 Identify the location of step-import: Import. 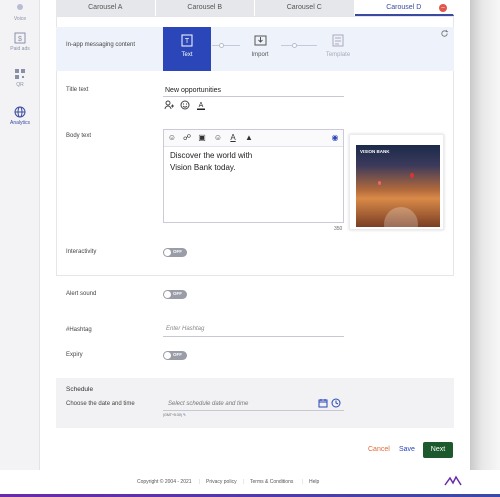
(260, 49).